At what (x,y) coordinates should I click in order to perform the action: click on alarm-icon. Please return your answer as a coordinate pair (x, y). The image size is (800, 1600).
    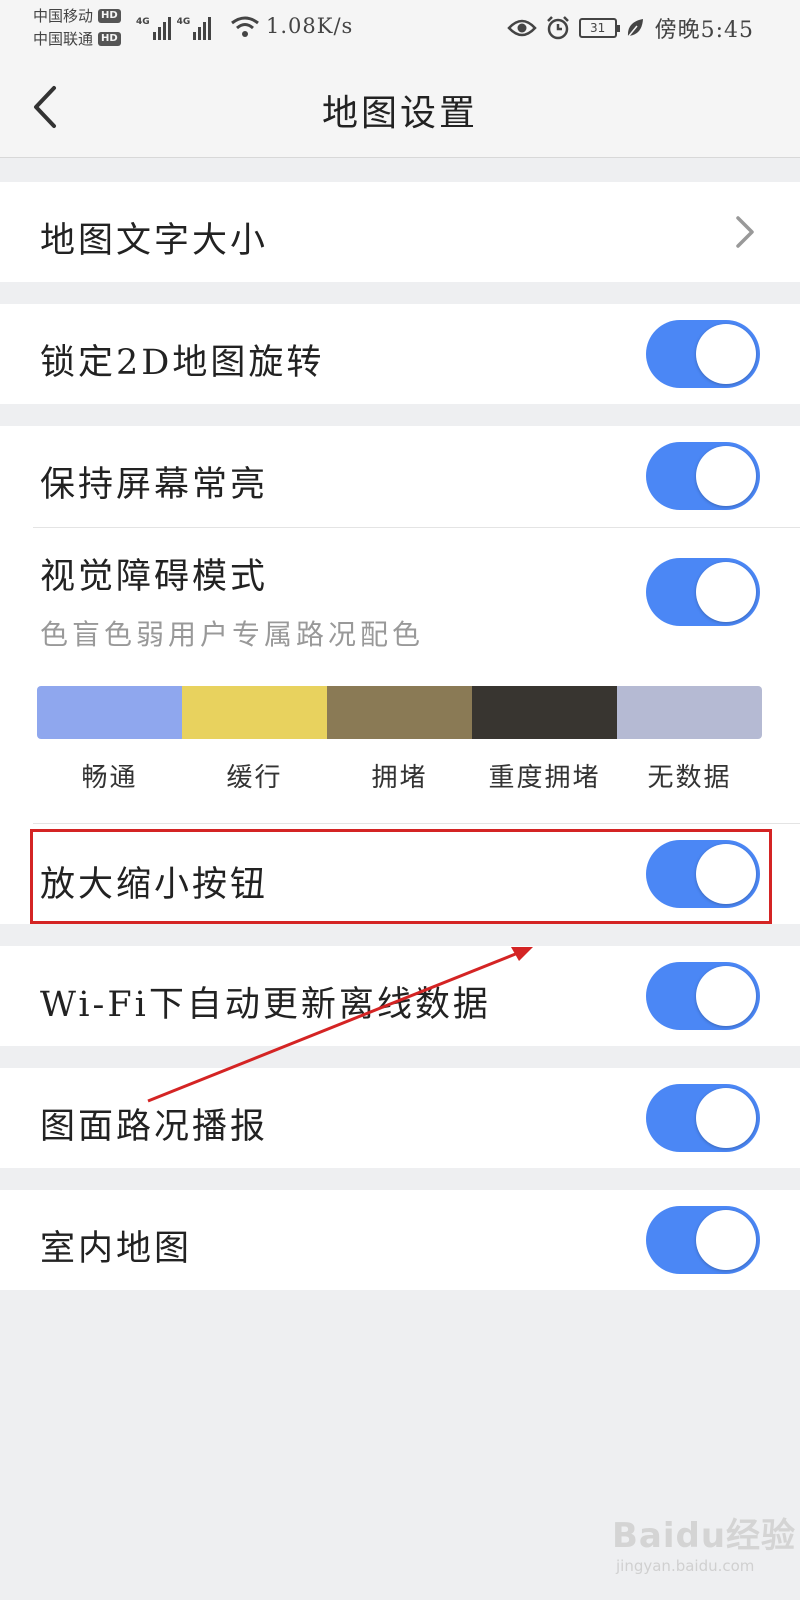
    Looking at the image, I should click on (557, 28).